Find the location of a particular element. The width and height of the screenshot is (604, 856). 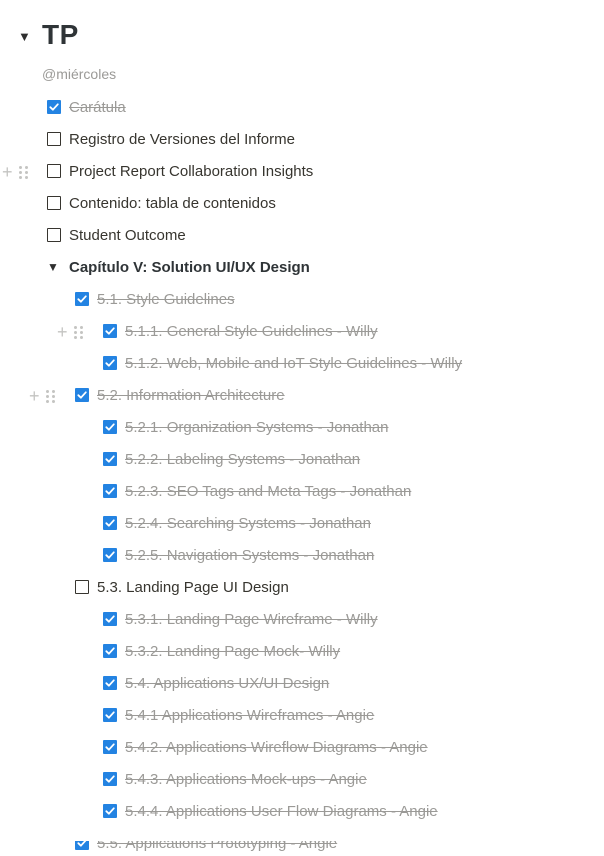

todo-label: 5.4. Applications UX/UI Design is located at coordinates (227, 683).